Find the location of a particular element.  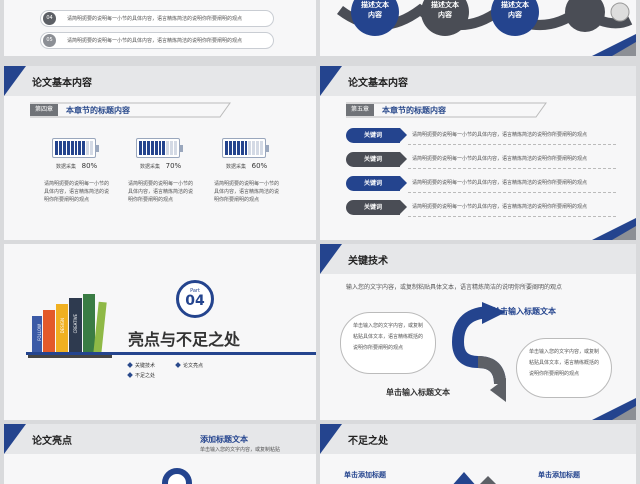

section-heading: 添加标题文本 is located at coordinates (224, 439).